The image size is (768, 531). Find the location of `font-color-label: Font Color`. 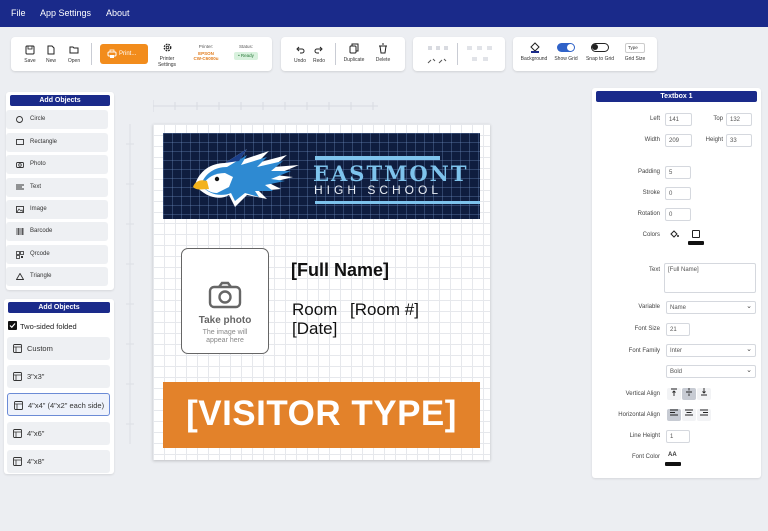

font-color-label: Font Color is located at coordinates (645, 457).